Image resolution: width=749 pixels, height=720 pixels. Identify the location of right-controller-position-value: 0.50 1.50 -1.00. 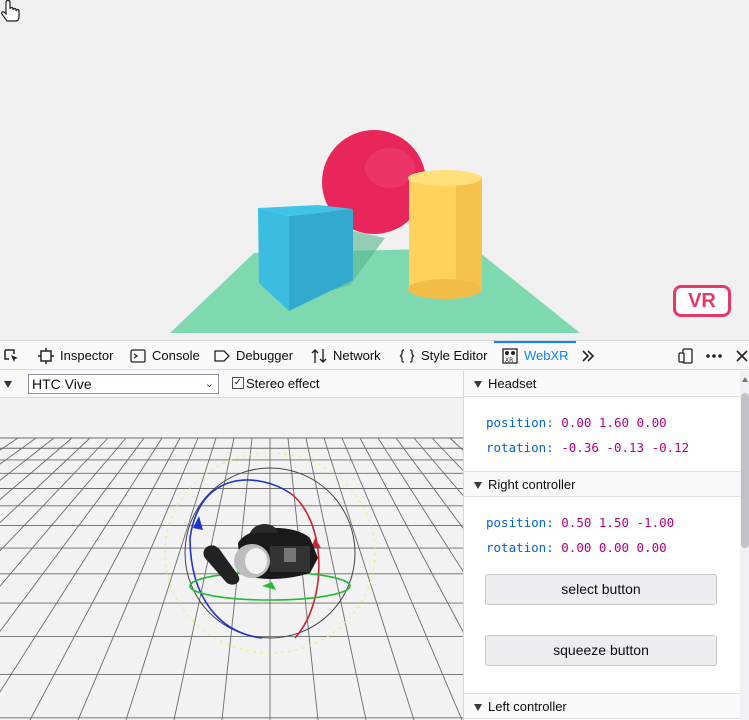
(617, 522).